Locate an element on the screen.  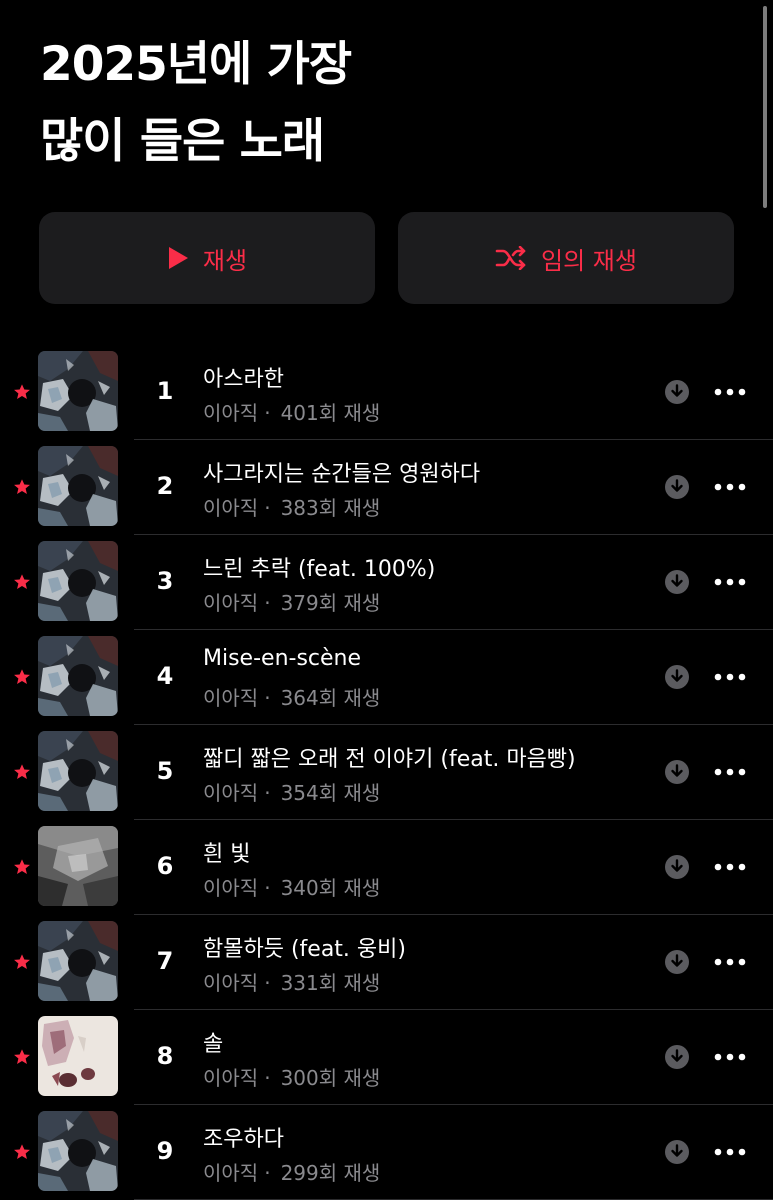
track-rank: 3 is located at coordinates (165, 581).